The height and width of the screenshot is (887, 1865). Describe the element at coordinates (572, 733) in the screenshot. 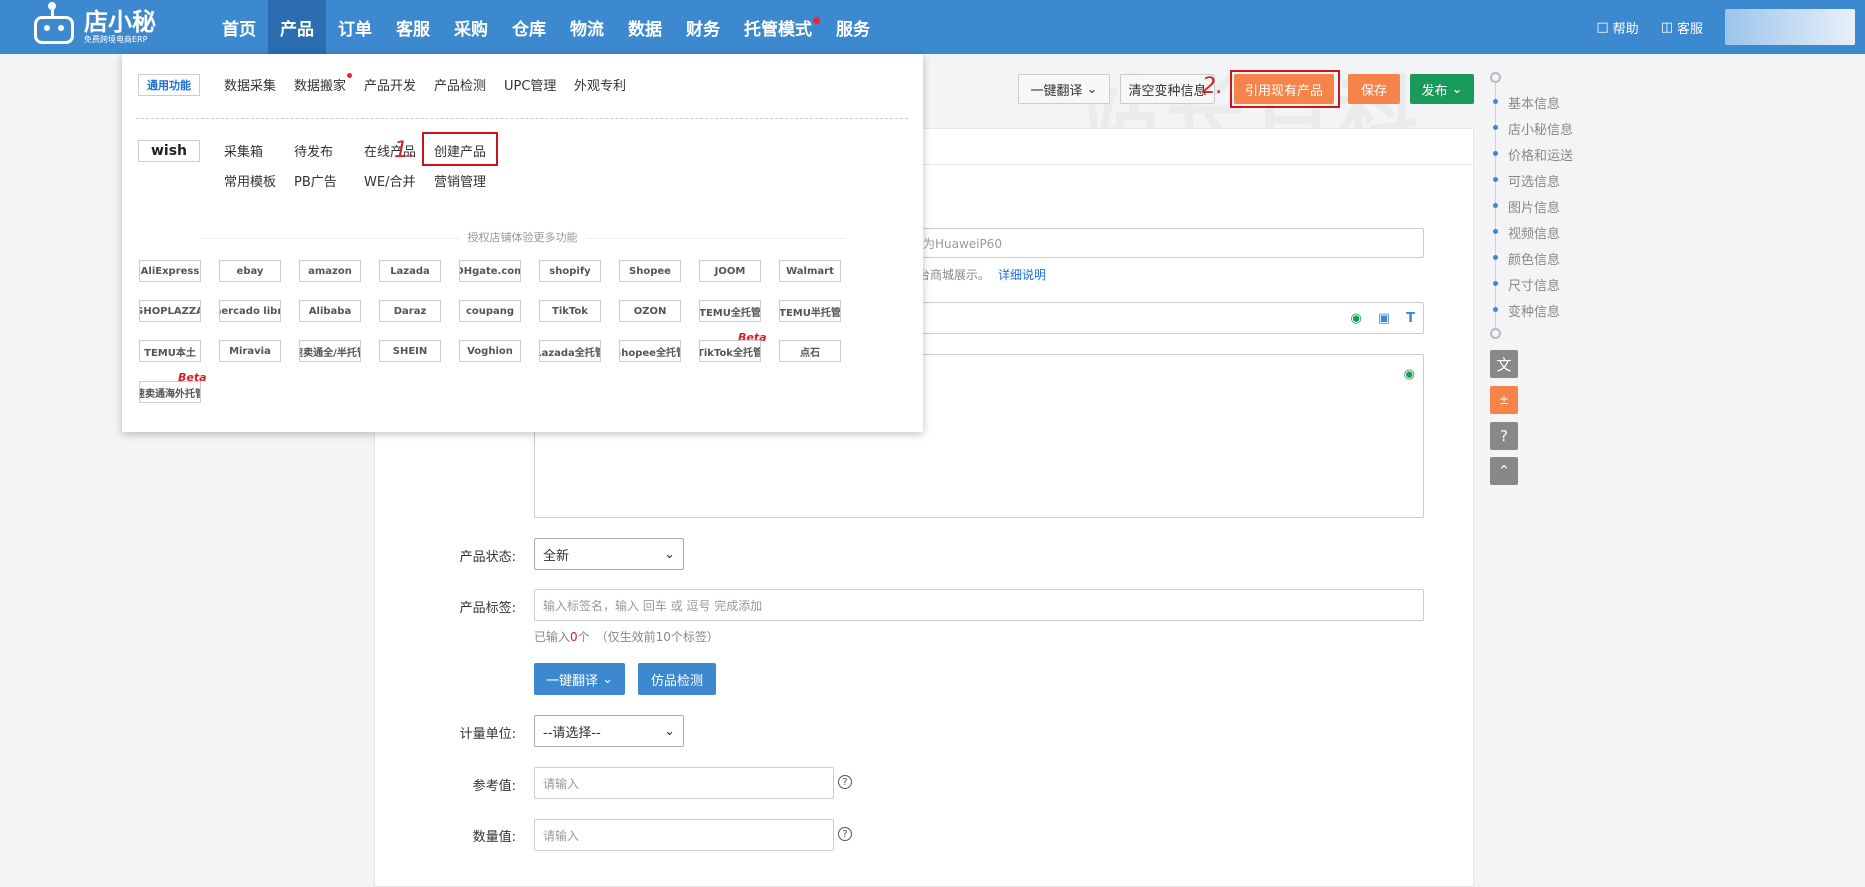

I see `unit-value: --请选择--` at that location.